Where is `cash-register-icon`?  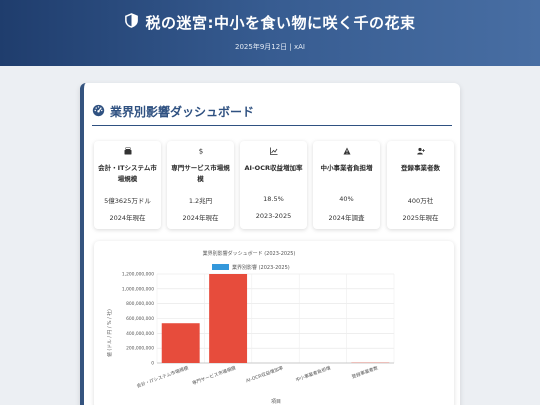 cash-register-icon is located at coordinates (127, 151).